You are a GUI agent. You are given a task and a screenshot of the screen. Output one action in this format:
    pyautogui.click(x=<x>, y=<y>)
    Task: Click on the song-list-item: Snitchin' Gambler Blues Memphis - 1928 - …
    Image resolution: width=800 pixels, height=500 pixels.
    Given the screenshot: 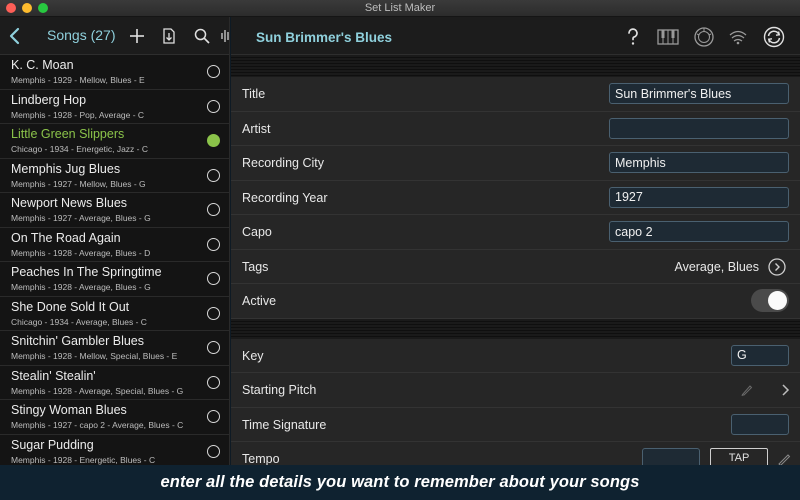 What is the action you would take?
    pyautogui.click(x=114, y=348)
    